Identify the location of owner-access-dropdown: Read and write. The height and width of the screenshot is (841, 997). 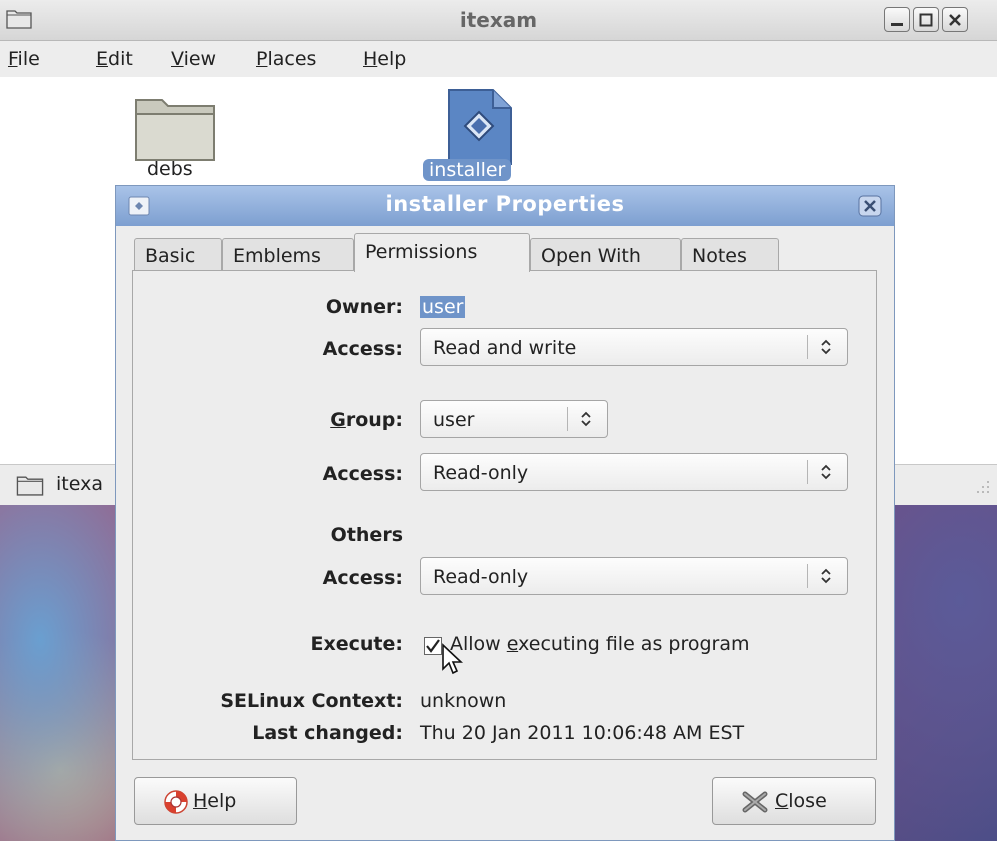
(634, 347).